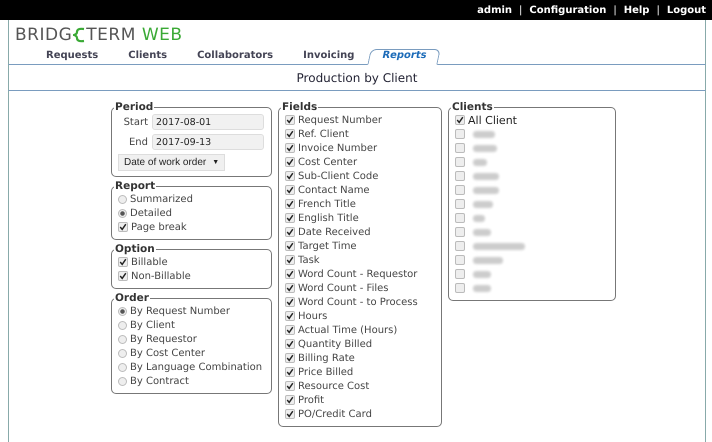  What do you see at coordinates (358, 274) in the screenshot?
I see `option-label: Word Count - Requestor` at bounding box center [358, 274].